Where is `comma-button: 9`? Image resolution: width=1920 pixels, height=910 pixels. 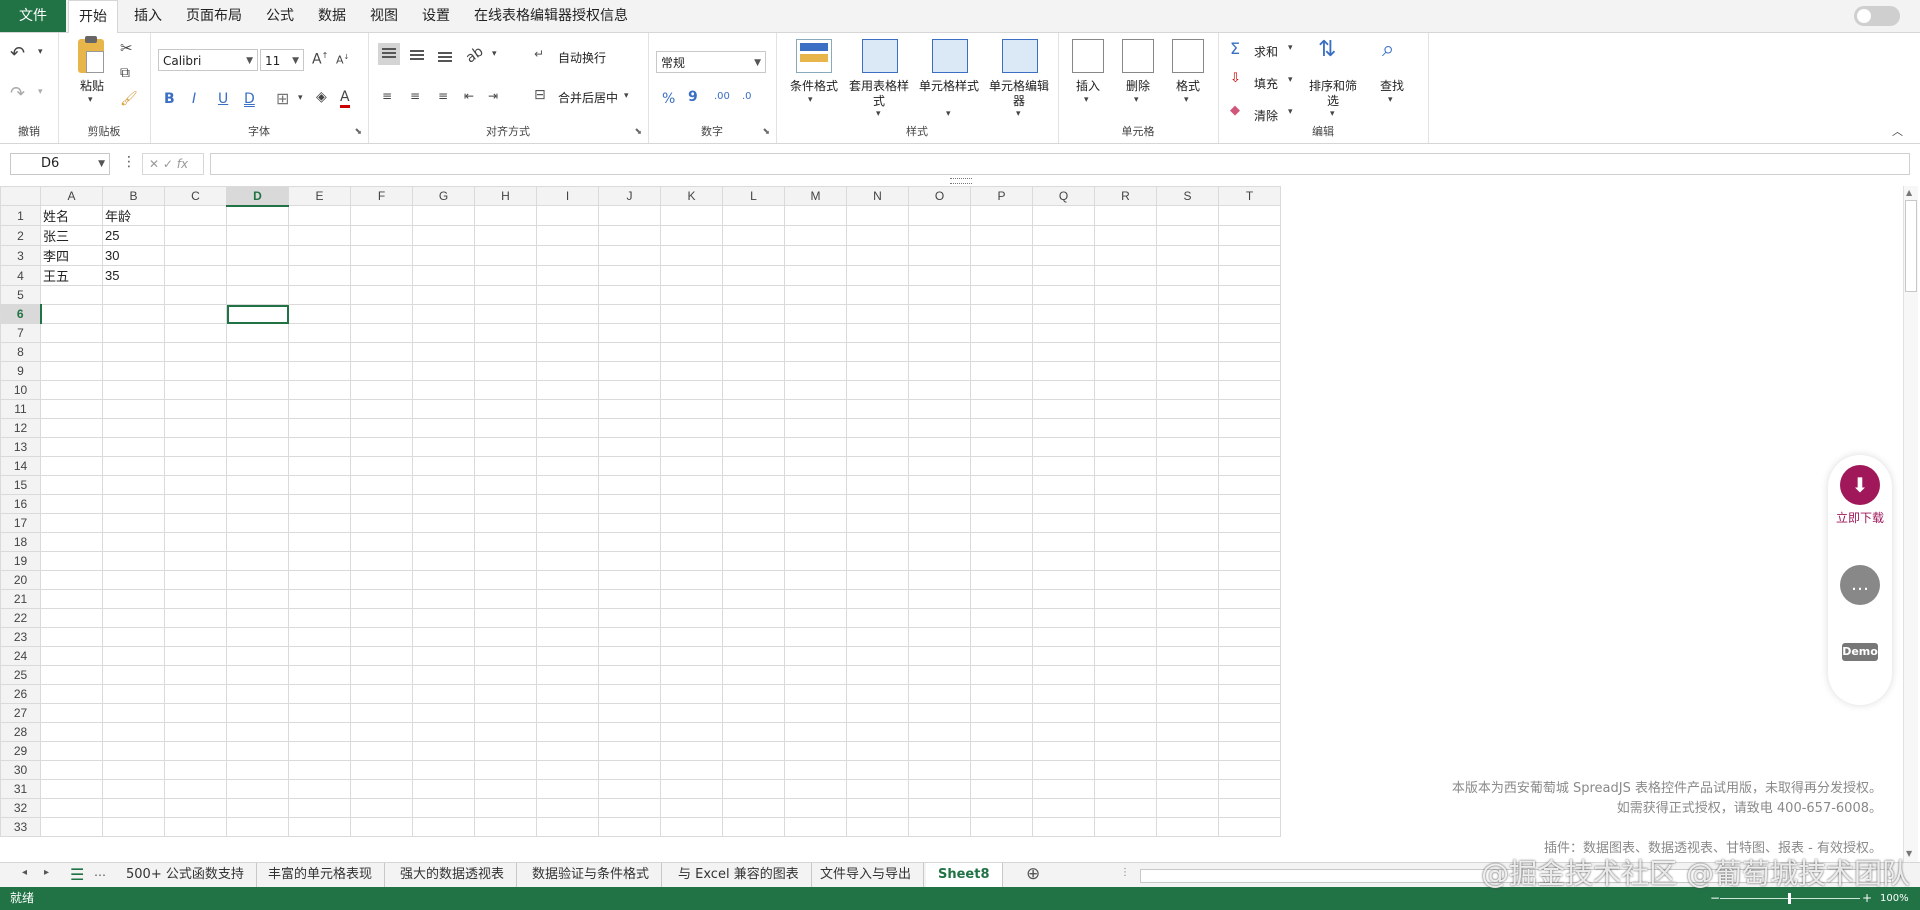 comma-button: 9 is located at coordinates (693, 97).